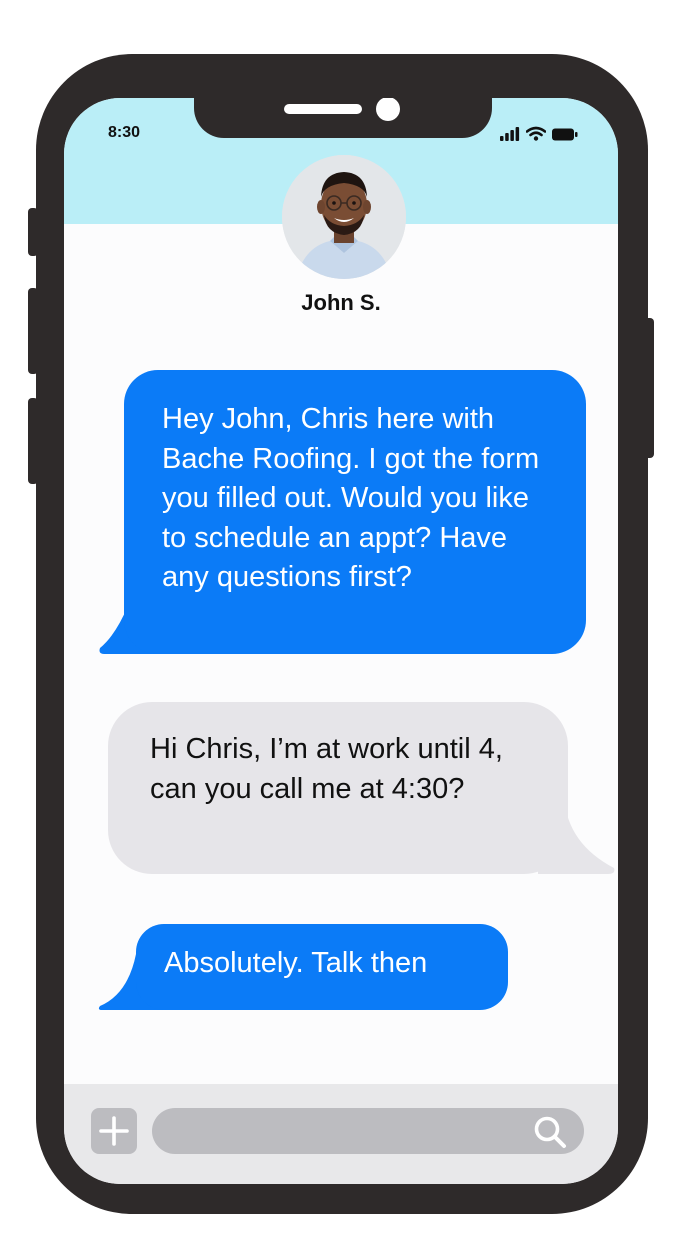 The height and width of the screenshot is (1248, 680). Describe the element at coordinates (550, 1132) in the screenshot. I see `search-icon` at that location.